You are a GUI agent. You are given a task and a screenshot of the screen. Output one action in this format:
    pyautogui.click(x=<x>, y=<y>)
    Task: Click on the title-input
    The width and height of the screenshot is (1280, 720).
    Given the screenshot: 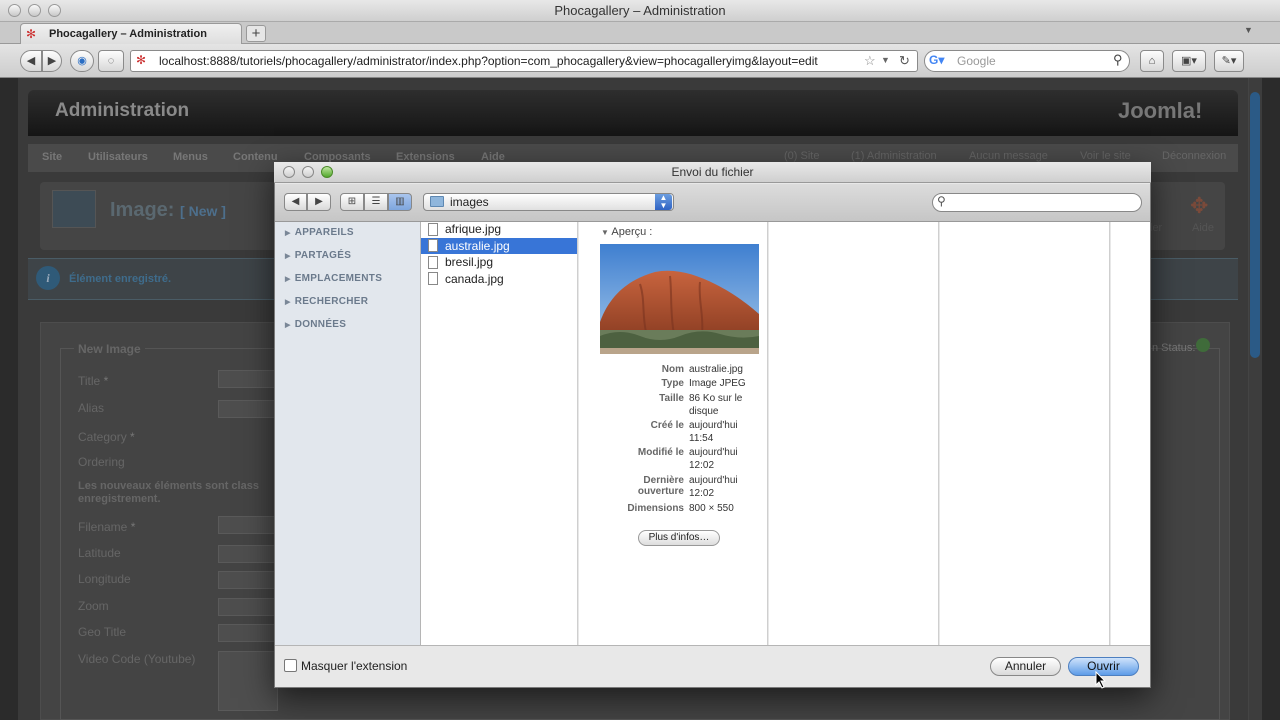 What is the action you would take?
    pyautogui.click(x=248, y=379)
    